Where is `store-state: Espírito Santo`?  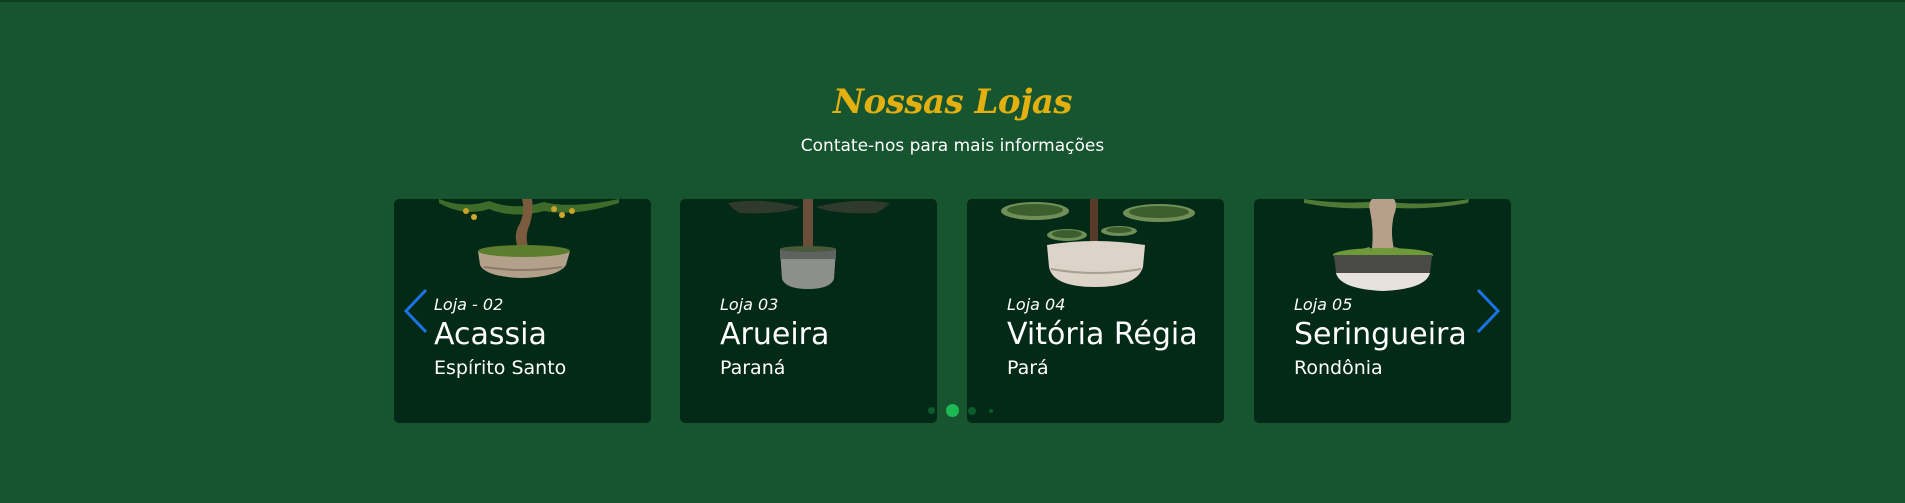 store-state: Espírito Santo is located at coordinates (500, 368).